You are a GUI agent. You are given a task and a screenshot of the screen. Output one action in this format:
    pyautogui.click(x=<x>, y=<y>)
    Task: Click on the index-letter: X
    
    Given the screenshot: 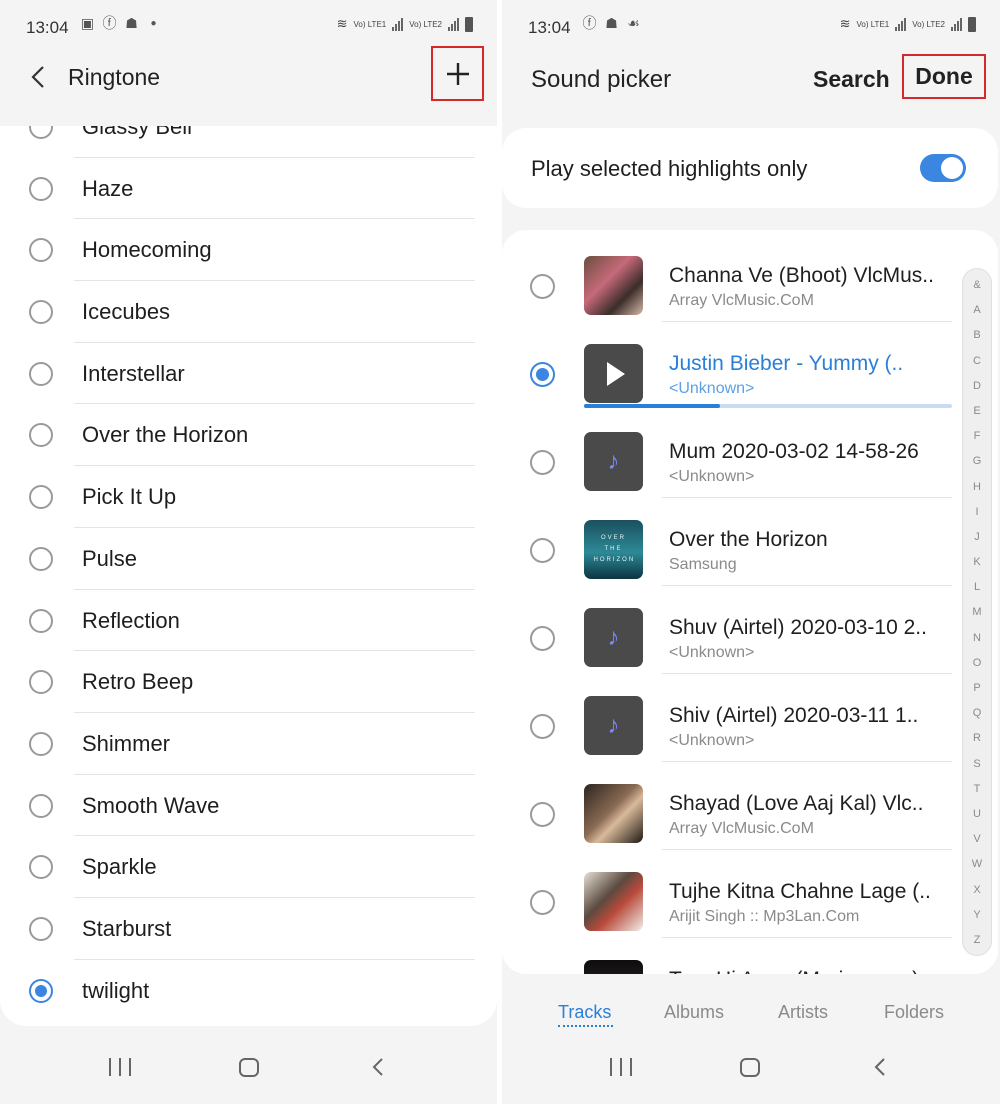 What is the action you would take?
    pyautogui.click(x=977, y=890)
    